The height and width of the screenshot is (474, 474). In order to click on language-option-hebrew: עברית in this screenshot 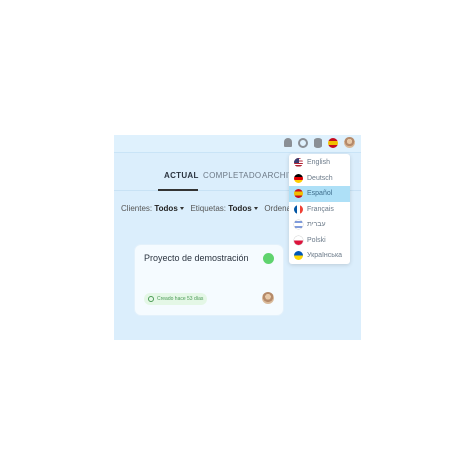, I will do `click(319, 225)`.